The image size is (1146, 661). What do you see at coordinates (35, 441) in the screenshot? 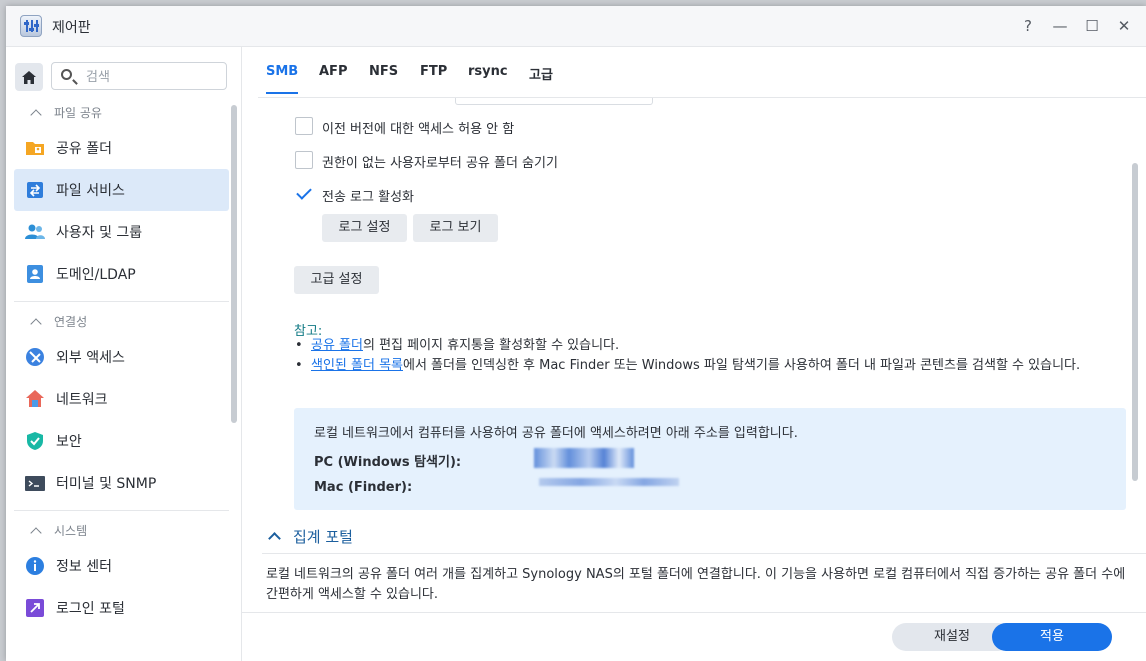
I see `security-shield-icon` at bounding box center [35, 441].